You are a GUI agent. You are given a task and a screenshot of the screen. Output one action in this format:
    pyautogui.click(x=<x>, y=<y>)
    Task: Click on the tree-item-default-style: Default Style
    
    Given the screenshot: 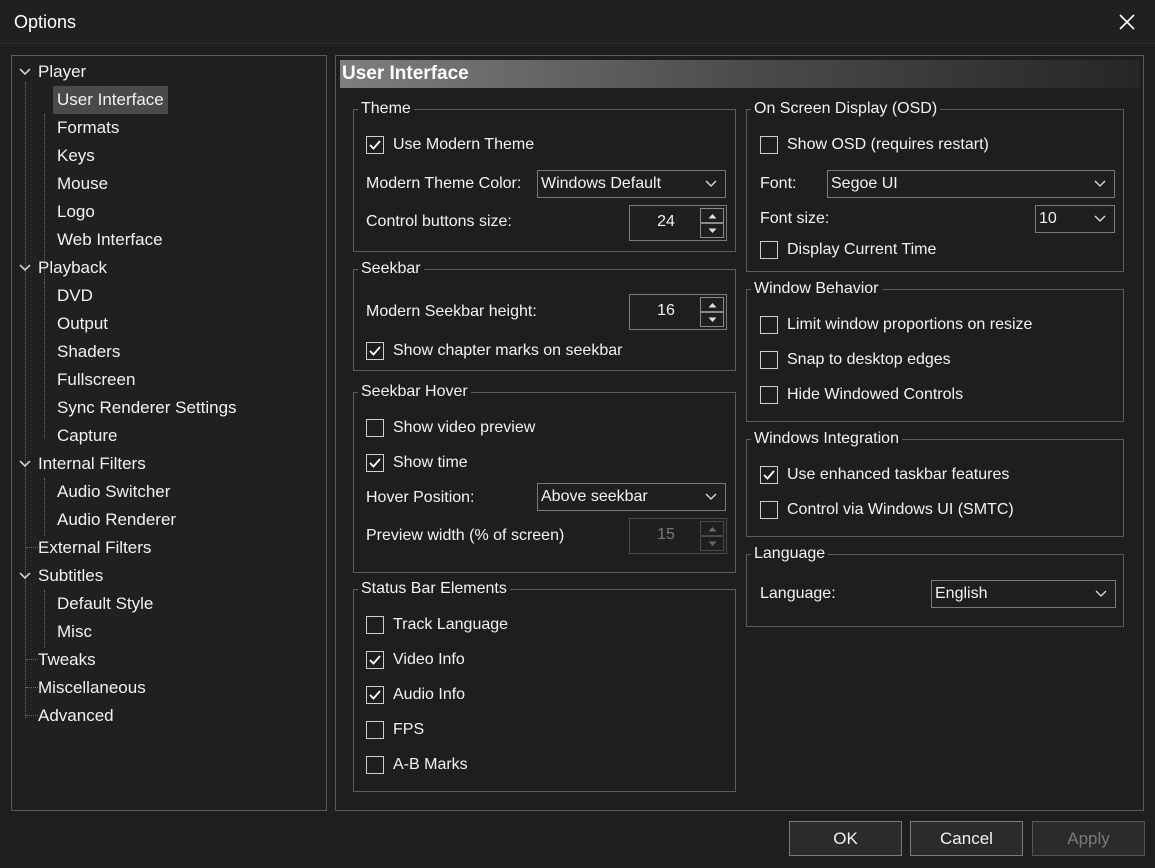 What is the action you would take?
    pyautogui.click(x=105, y=604)
    